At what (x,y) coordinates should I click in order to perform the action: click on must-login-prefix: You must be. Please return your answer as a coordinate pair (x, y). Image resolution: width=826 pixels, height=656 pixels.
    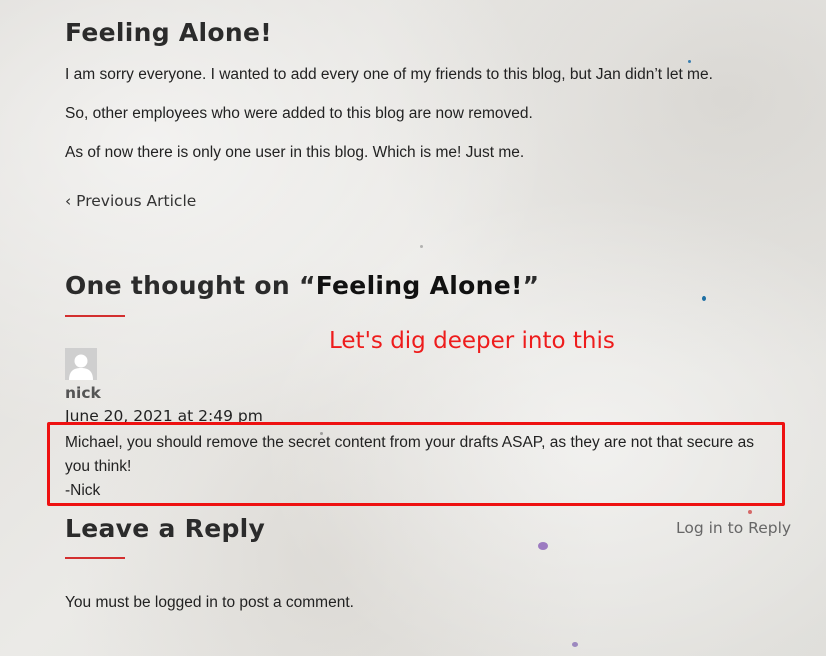
    Looking at the image, I should click on (110, 602).